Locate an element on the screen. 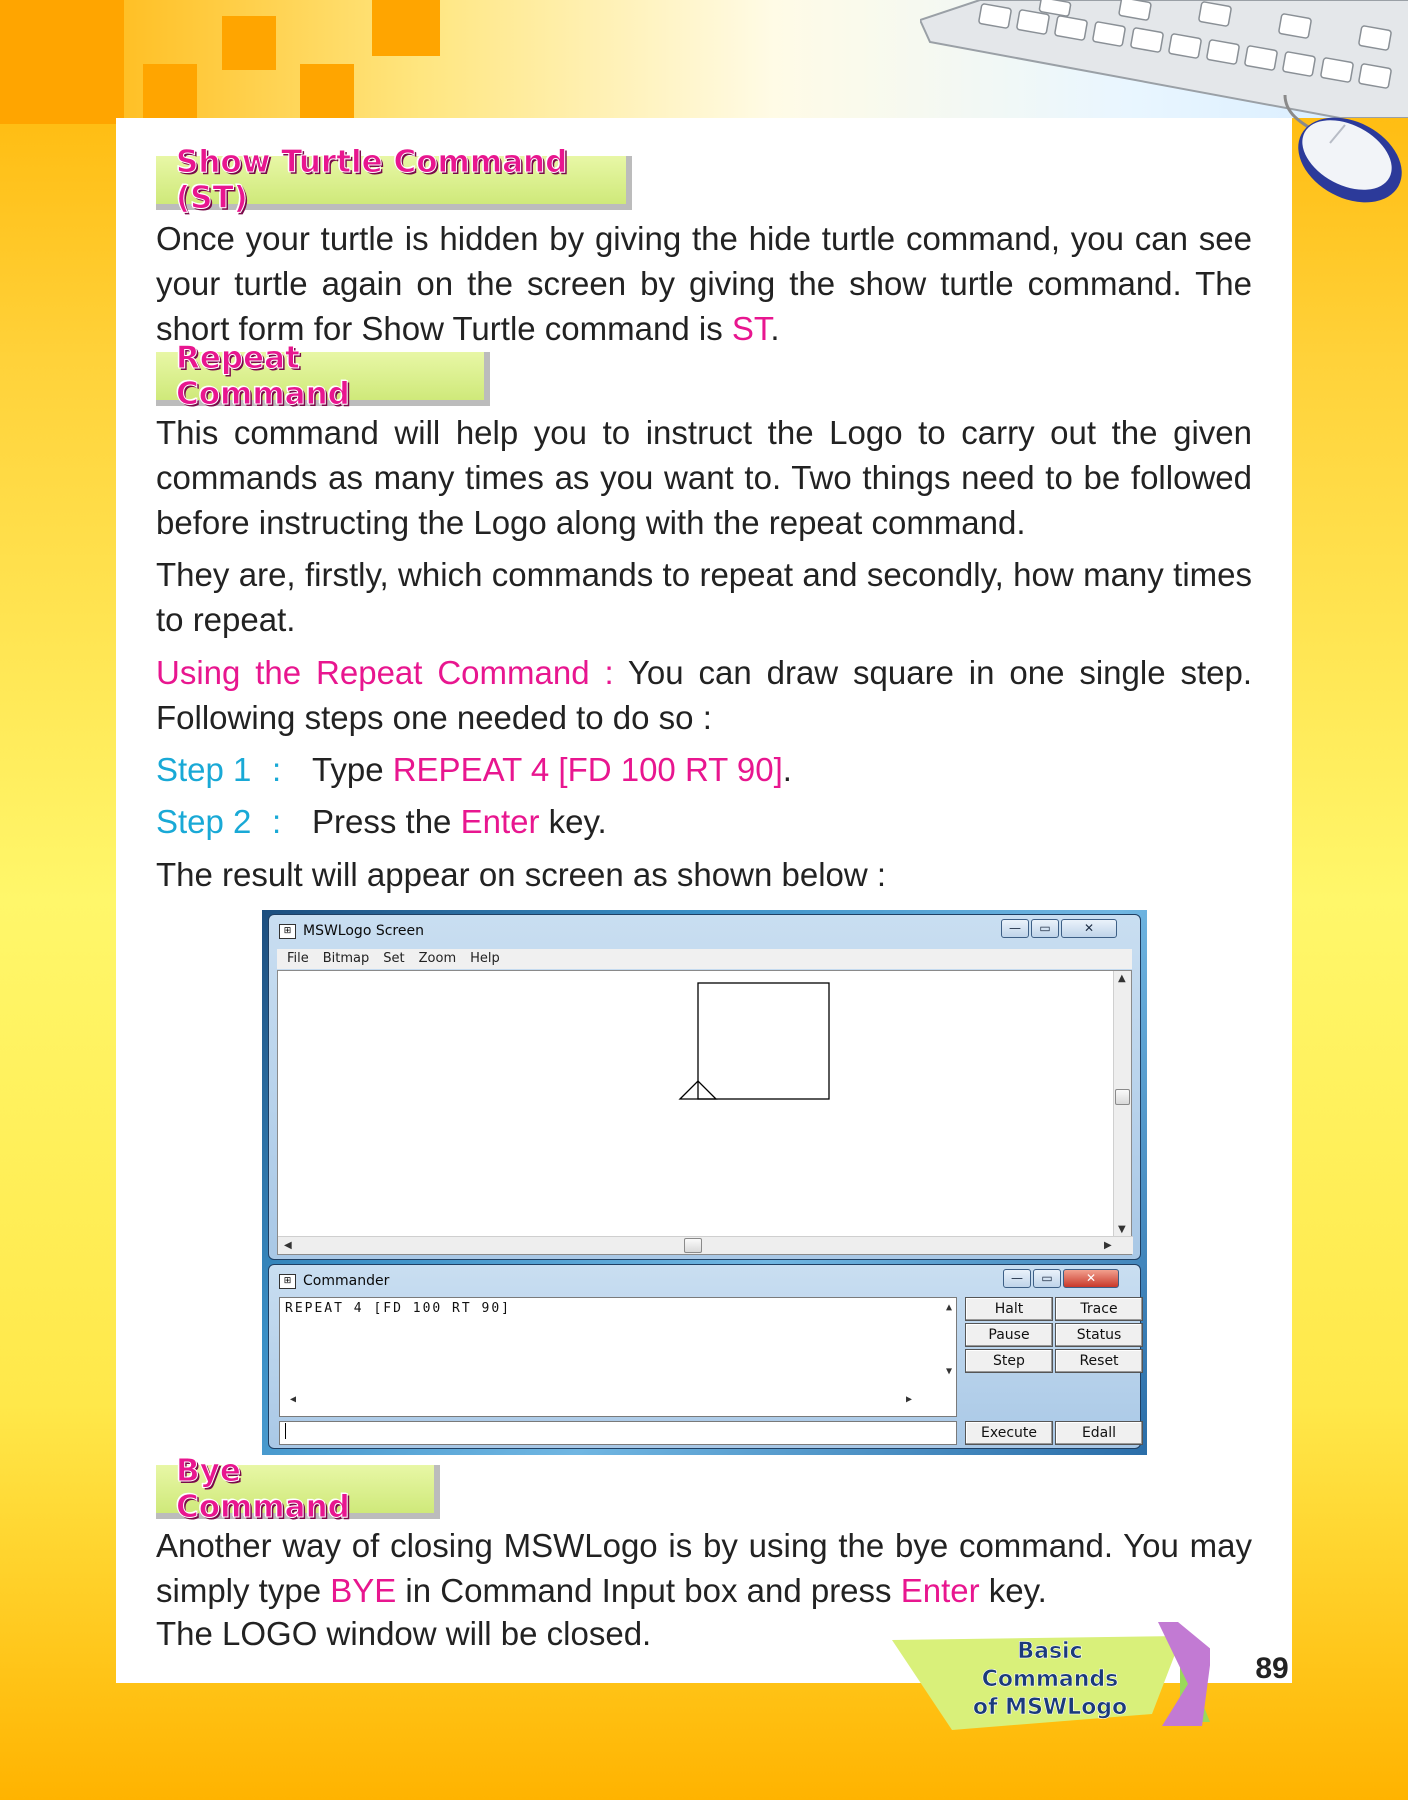 The image size is (1408, 1800). bye-highlight: BYE is located at coordinates (363, 1590).